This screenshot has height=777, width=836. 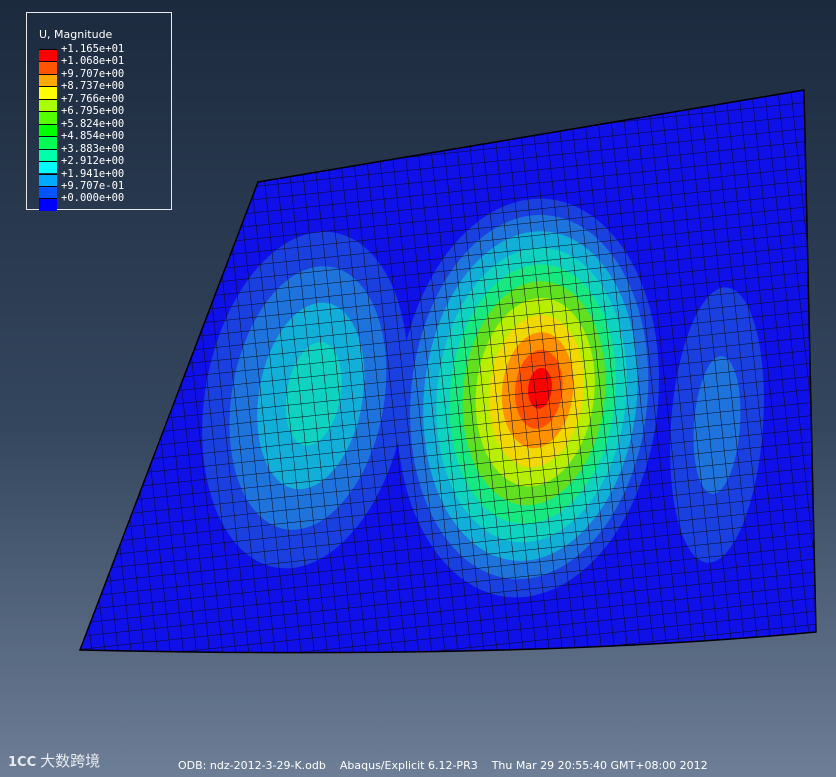 What do you see at coordinates (93, 123) in the screenshot?
I see `legend-label: +5.824e+00` at bounding box center [93, 123].